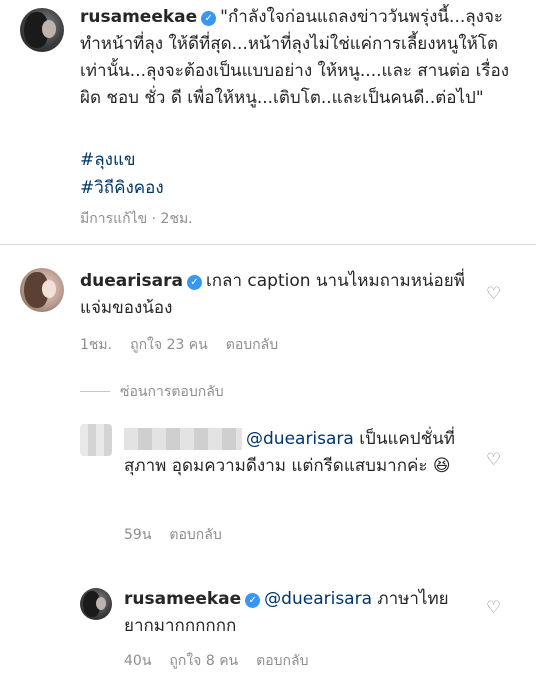 This screenshot has width=536, height=696. I want to click on caption-meta: มีการแก้ไข · 2ชม., so click(136, 219).